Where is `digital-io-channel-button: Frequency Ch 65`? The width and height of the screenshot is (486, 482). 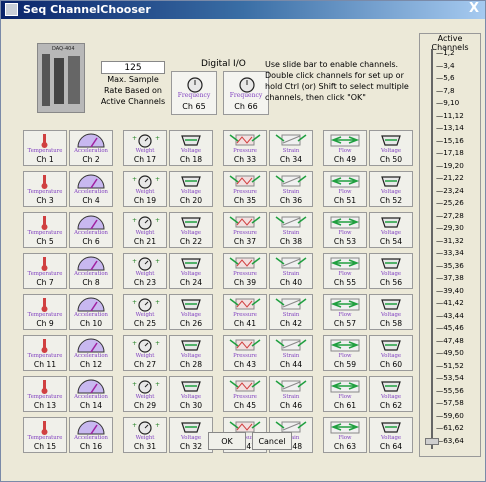 digital-io-channel-button: Frequency Ch 65 is located at coordinates (194, 93).